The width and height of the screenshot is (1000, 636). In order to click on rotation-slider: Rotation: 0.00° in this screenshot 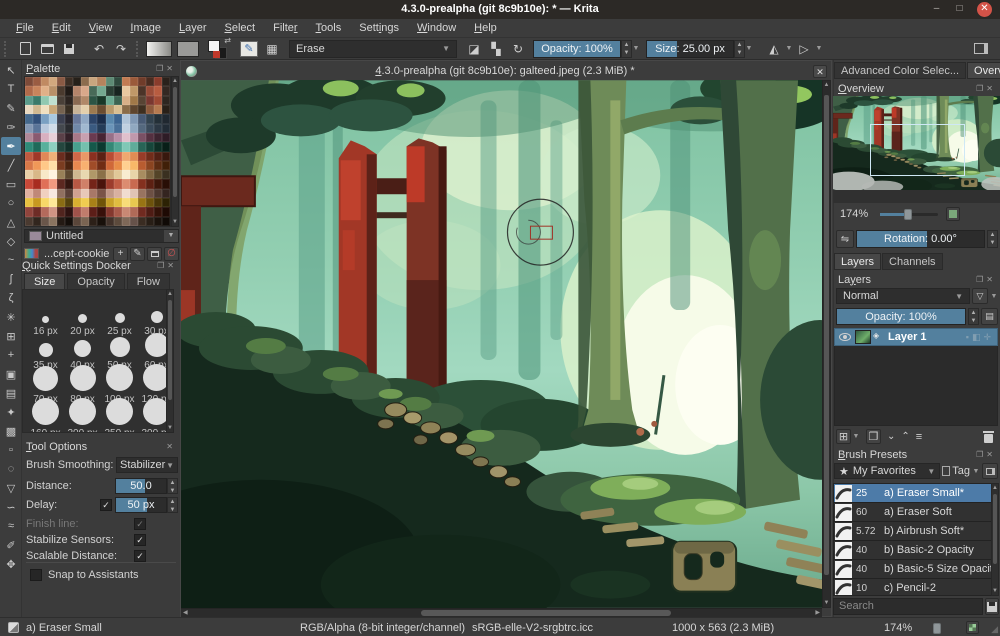, I will do `click(920, 239)`.